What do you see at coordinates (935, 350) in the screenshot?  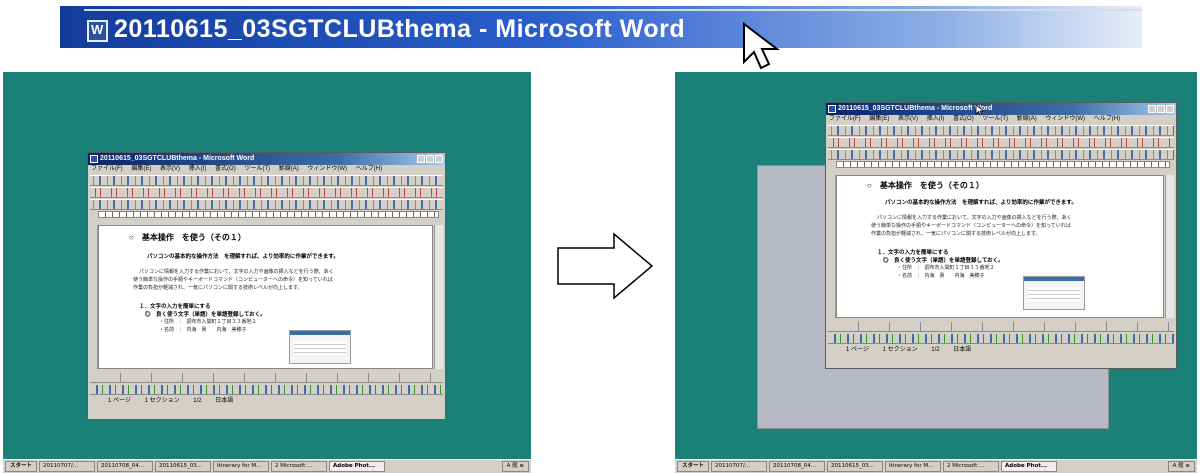 I see `status-page-count: 1/2` at bounding box center [935, 350].